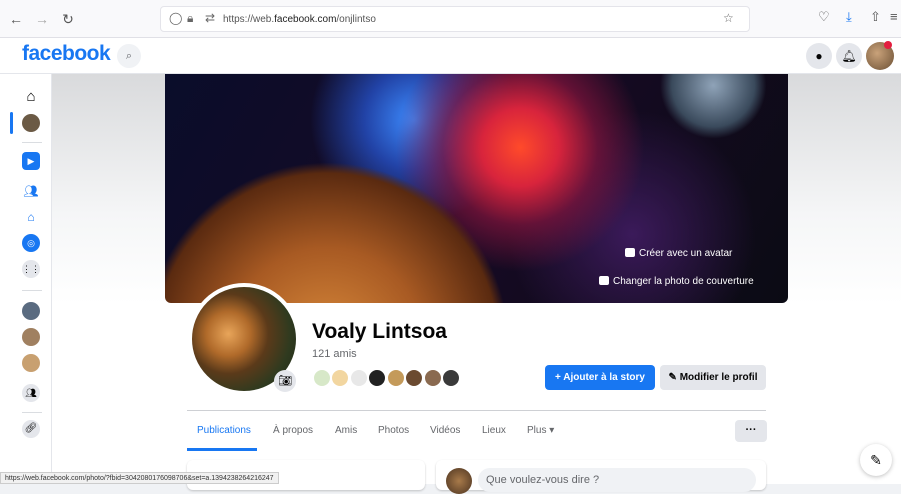  Describe the element at coordinates (31, 217) in the screenshot. I see `marketplace-icon: ⌂` at that location.